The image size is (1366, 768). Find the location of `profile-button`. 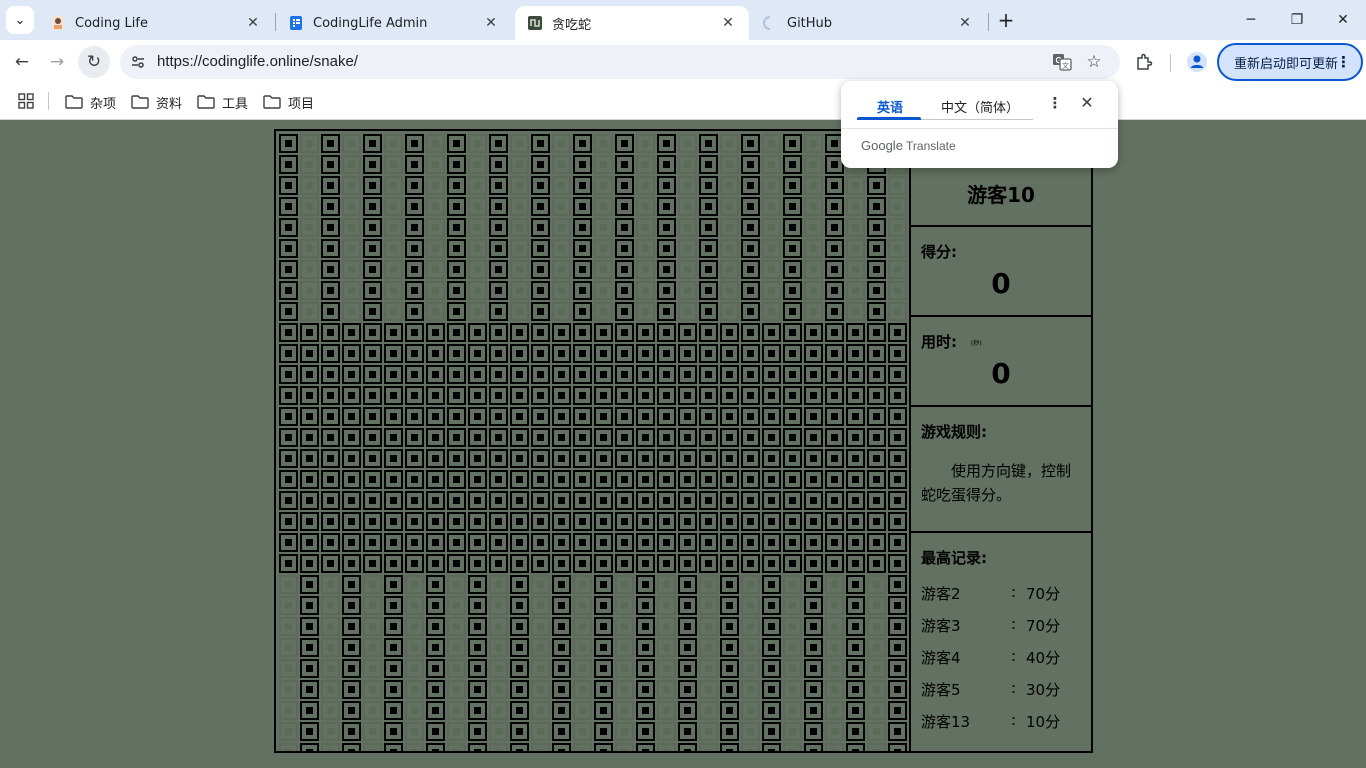

profile-button is located at coordinates (1197, 62).